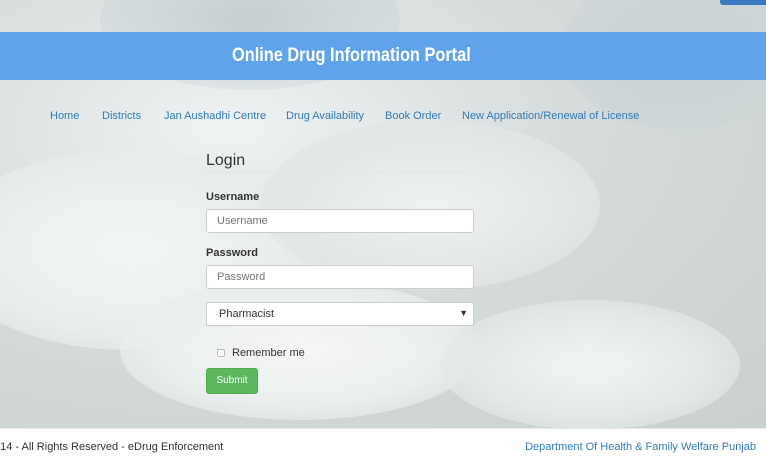 This screenshot has width=766, height=465. What do you see at coordinates (340, 314) in the screenshot?
I see `role-select: Pharmacist ▼` at bounding box center [340, 314].